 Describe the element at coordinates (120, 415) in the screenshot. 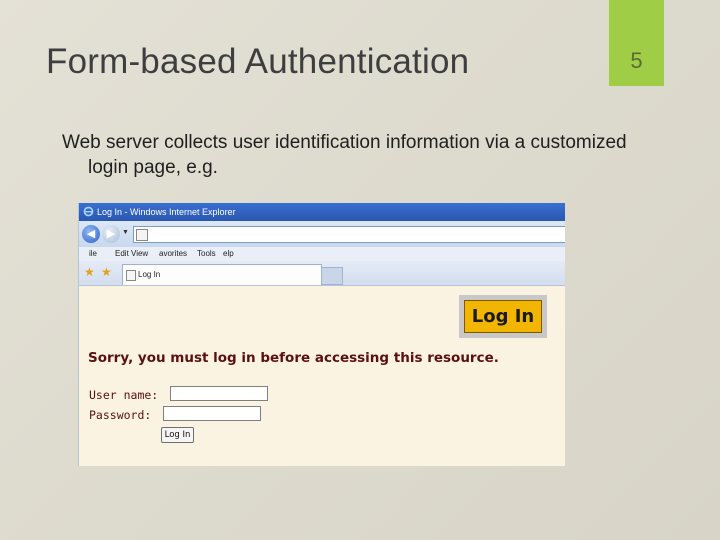

I see `password-label: Password:` at that location.